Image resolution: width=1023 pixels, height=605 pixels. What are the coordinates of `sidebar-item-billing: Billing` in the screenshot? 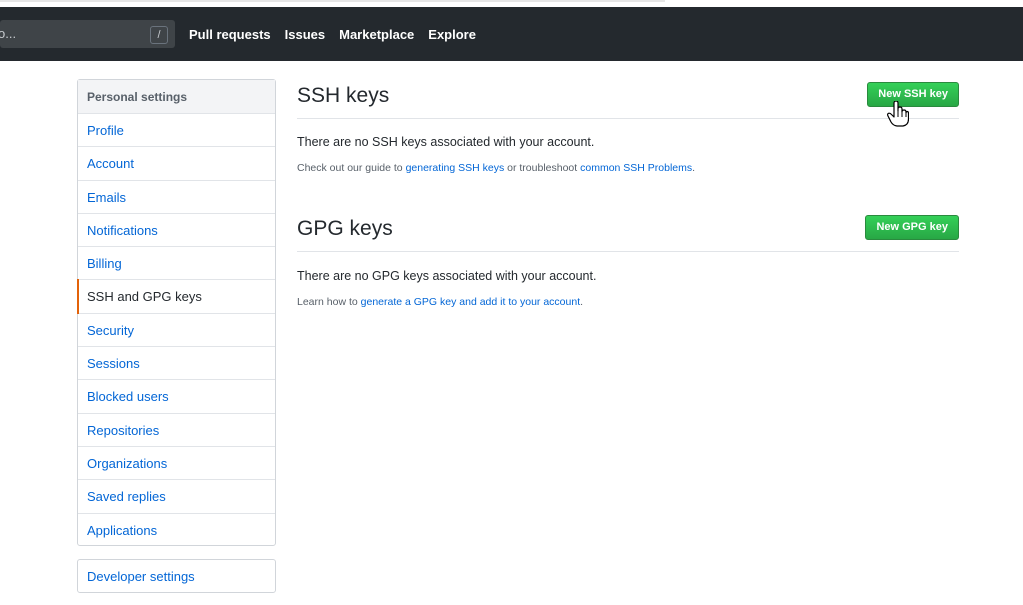 It's located at (176, 264).